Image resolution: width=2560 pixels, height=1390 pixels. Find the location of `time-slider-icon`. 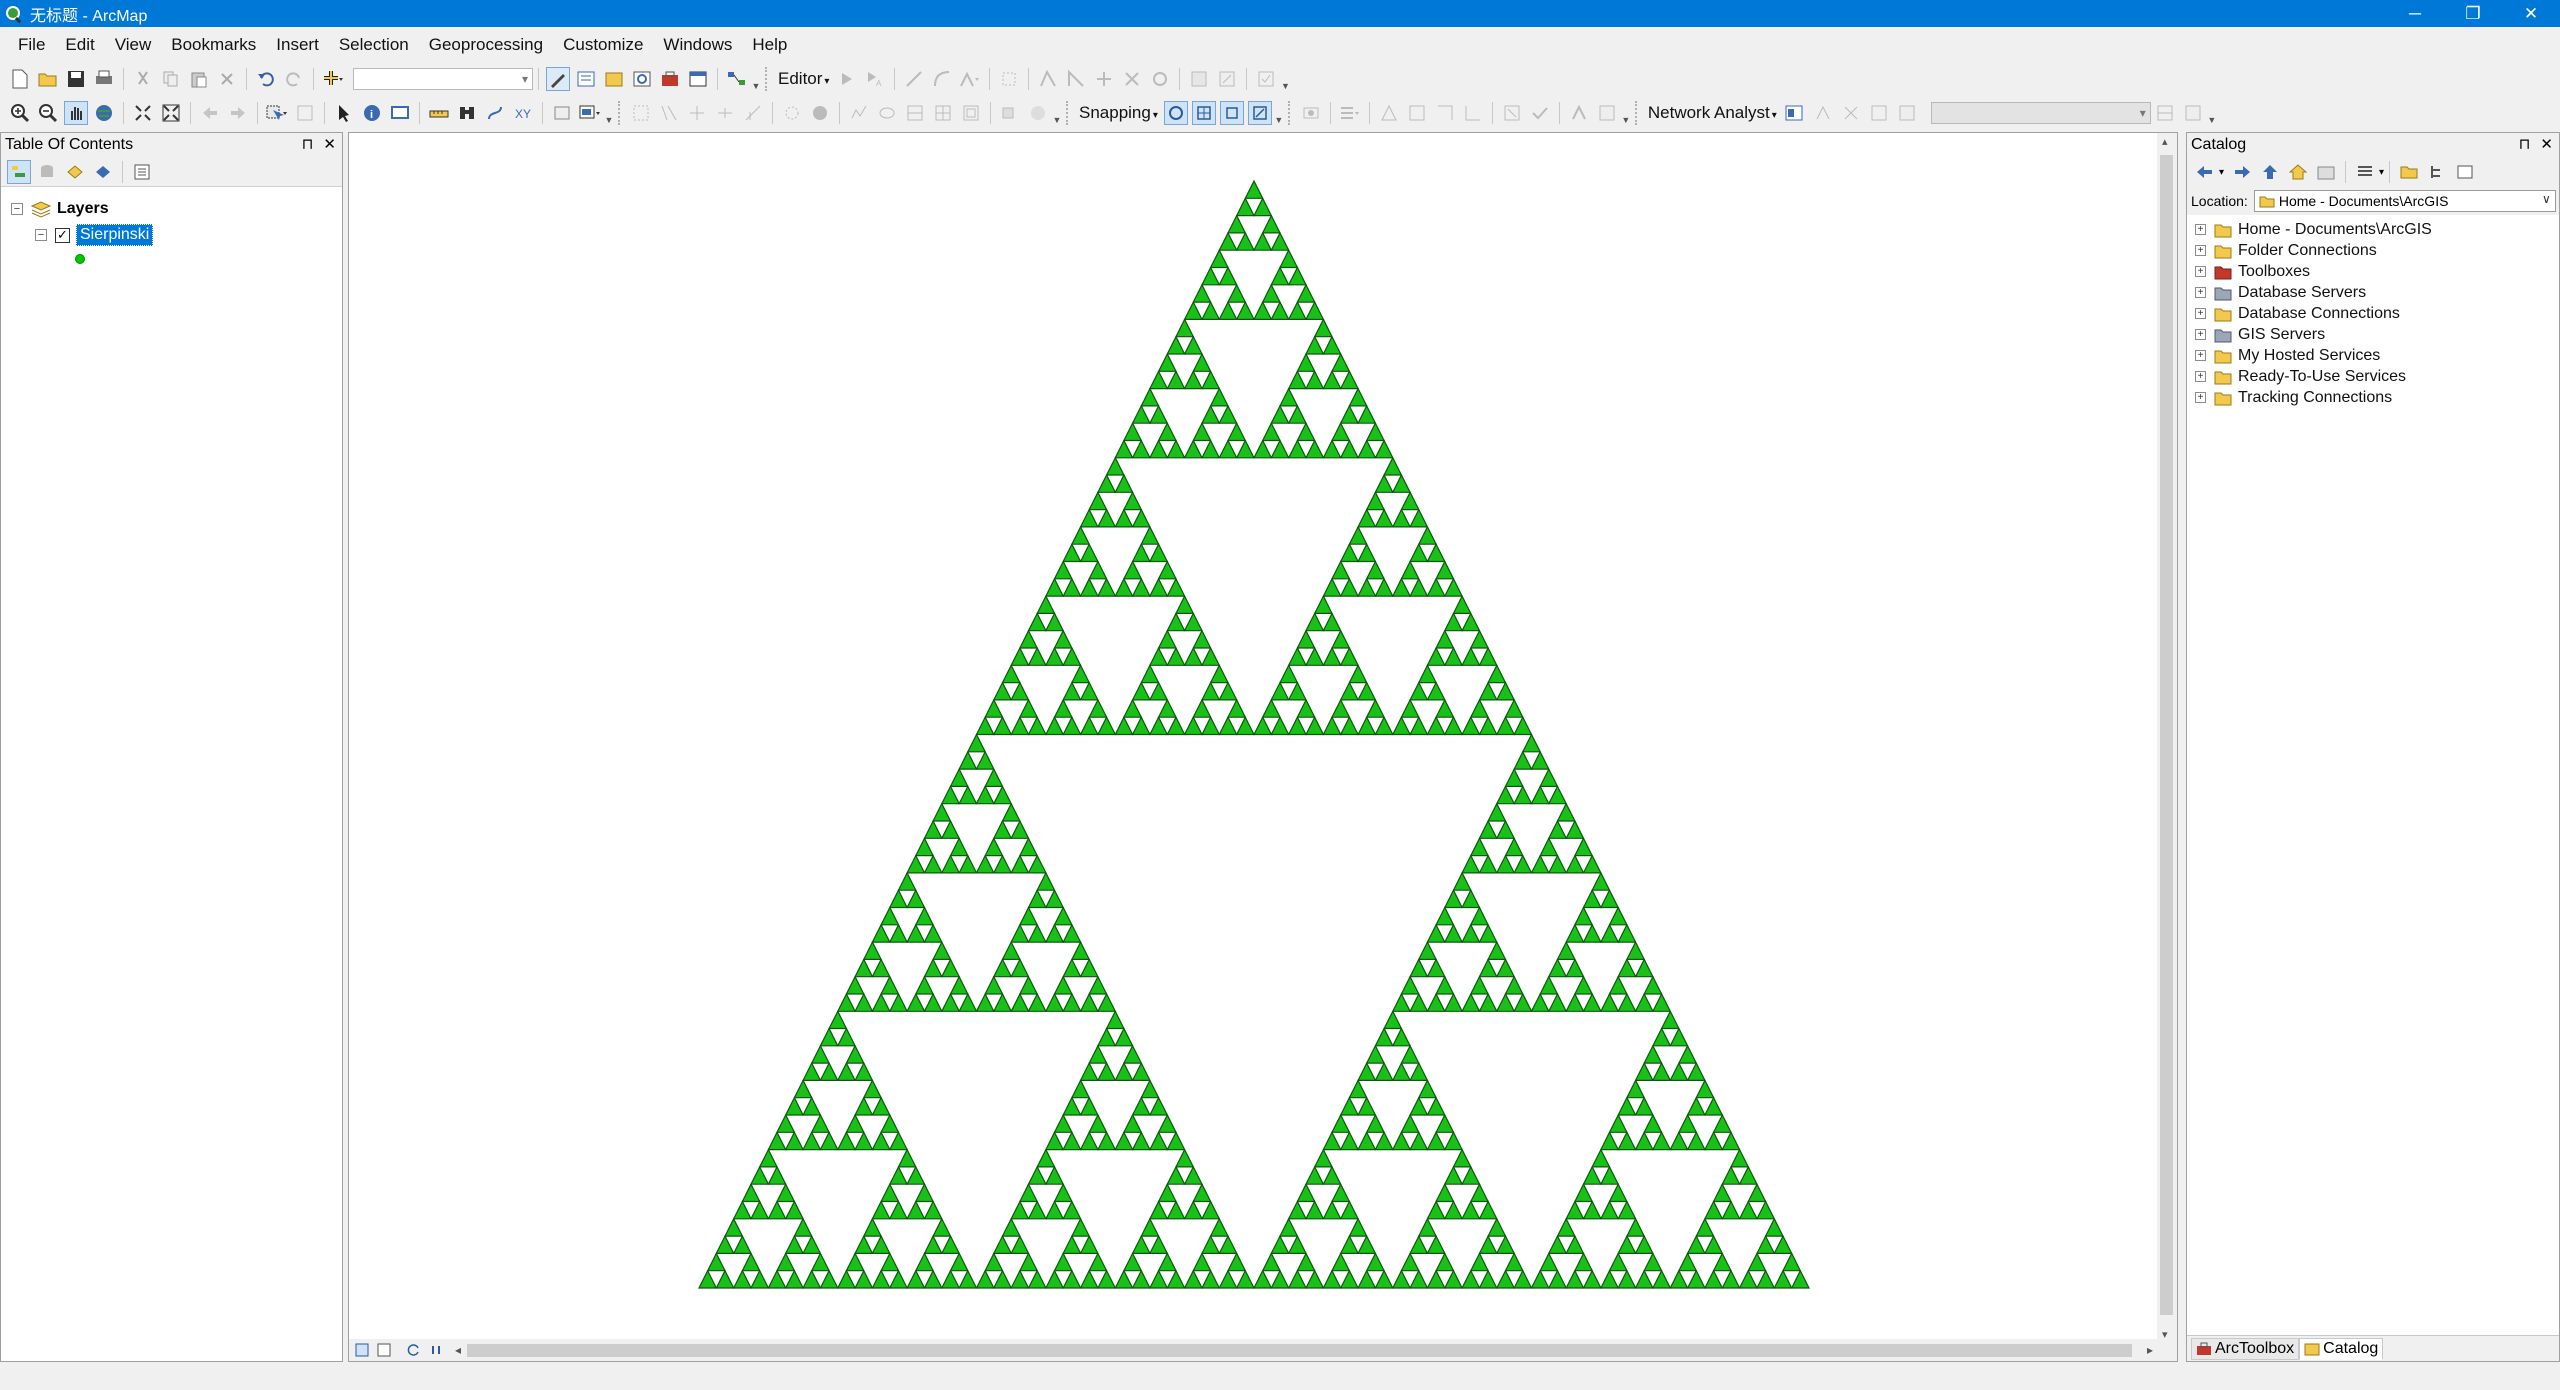

time-slider-icon is located at coordinates (562, 113).